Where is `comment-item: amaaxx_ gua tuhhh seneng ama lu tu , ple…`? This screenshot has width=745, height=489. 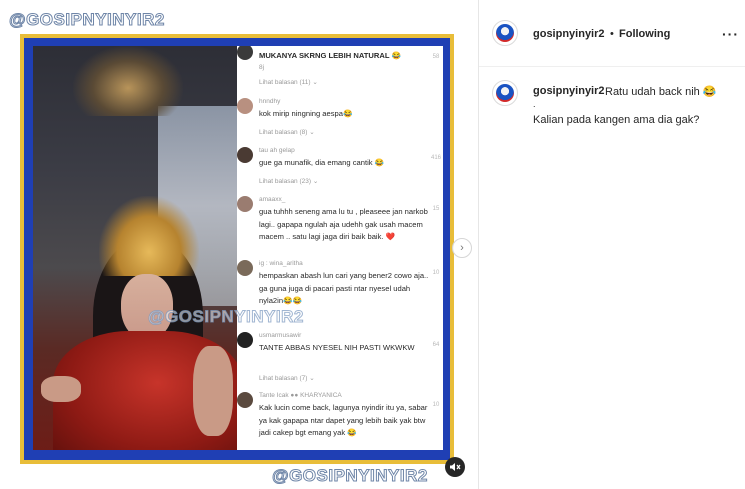 comment-item: amaaxx_ gua tuhhh seneng ama lu tu , ple… is located at coordinates (340, 226).